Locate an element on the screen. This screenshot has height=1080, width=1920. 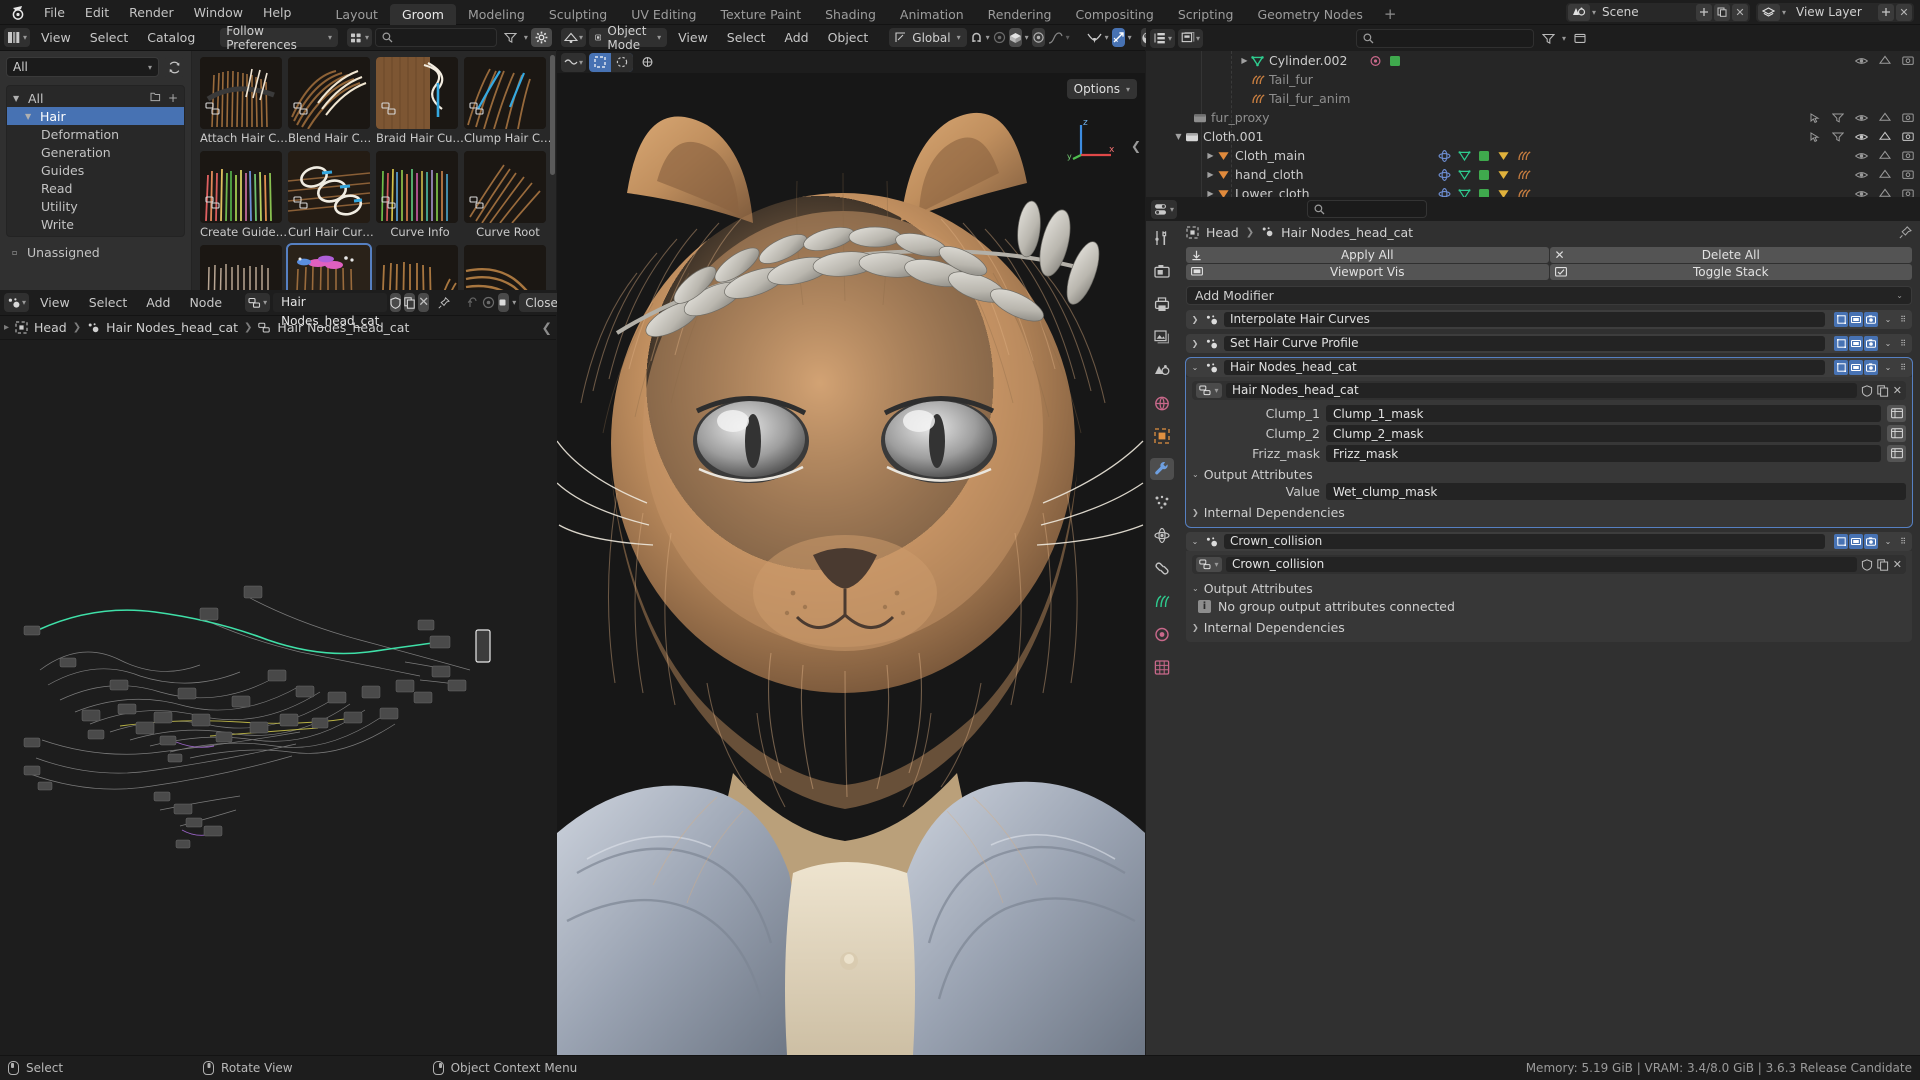
tab-data is located at coordinates (1162, 601).